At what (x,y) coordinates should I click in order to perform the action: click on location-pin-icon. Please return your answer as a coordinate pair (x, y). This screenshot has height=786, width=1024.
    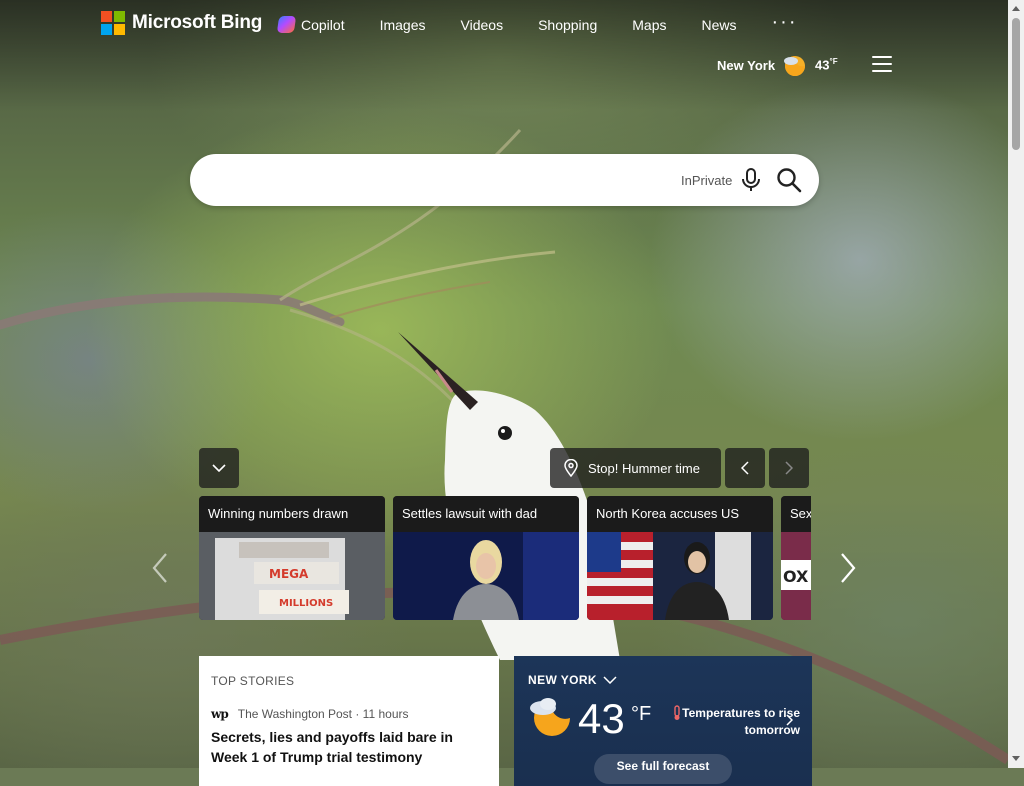
    Looking at the image, I should click on (571, 468).